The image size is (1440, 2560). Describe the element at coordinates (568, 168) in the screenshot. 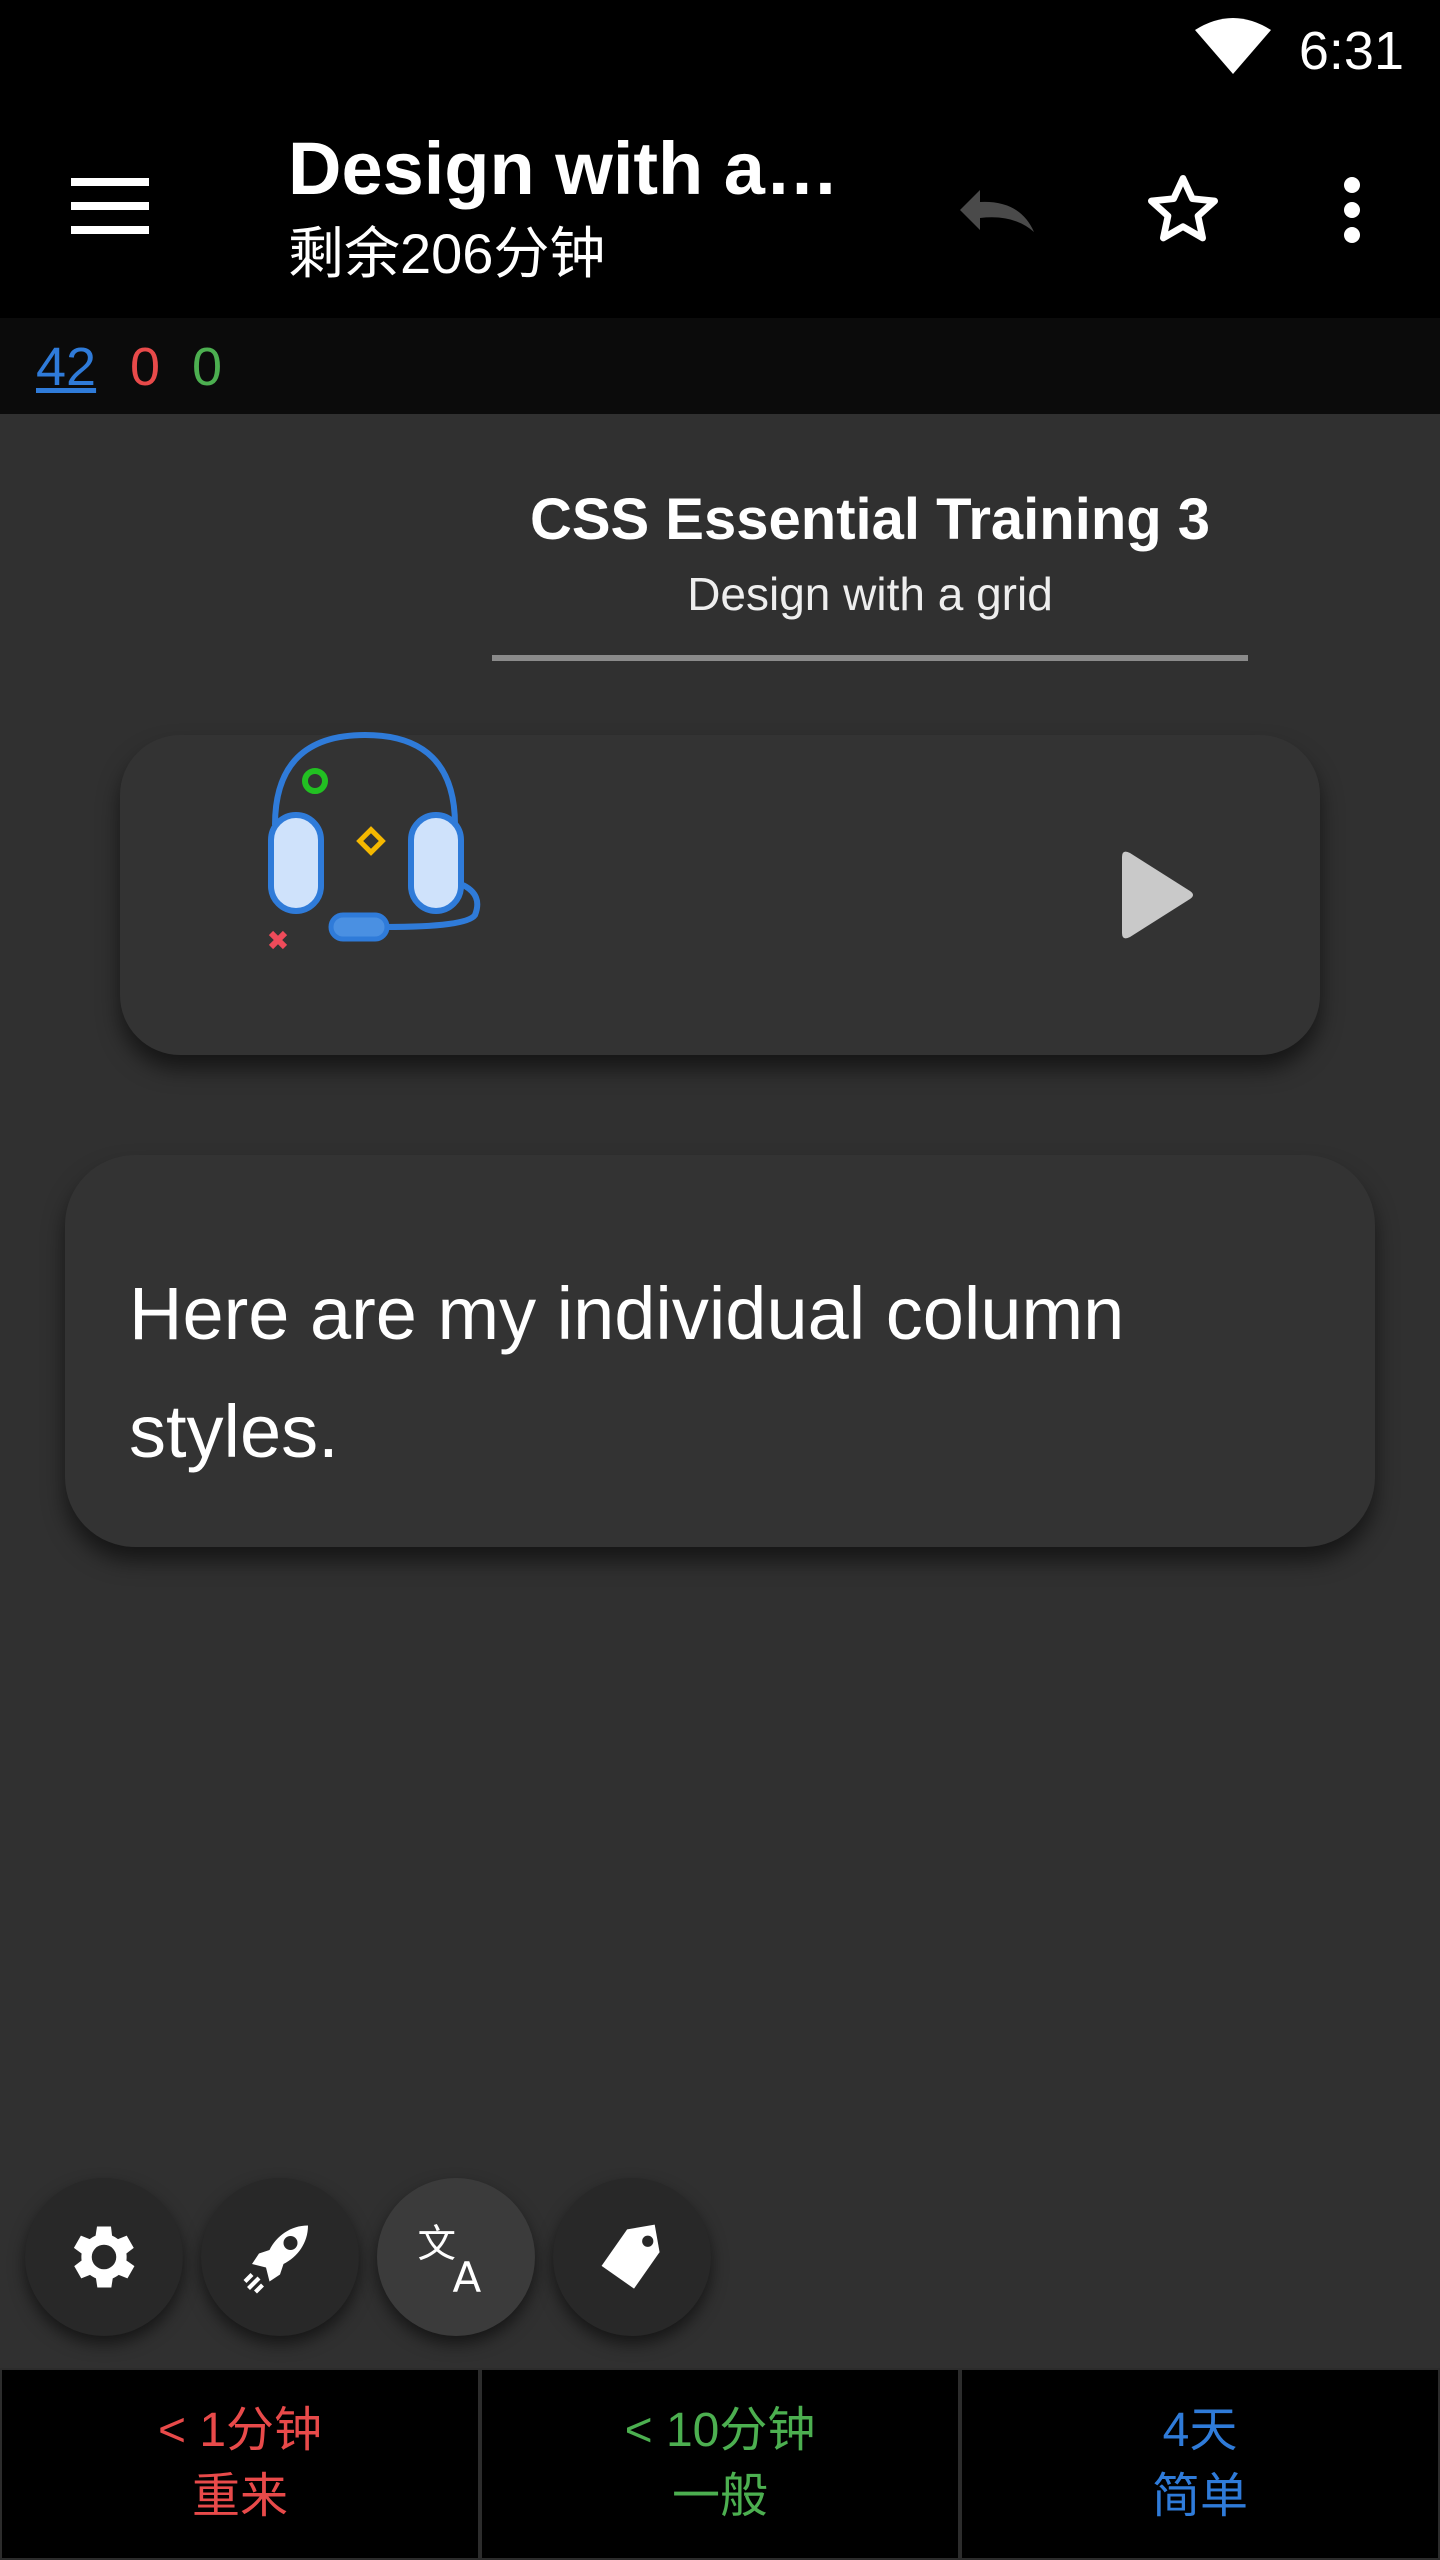

I see `page-title: Design with a grid` at that location.